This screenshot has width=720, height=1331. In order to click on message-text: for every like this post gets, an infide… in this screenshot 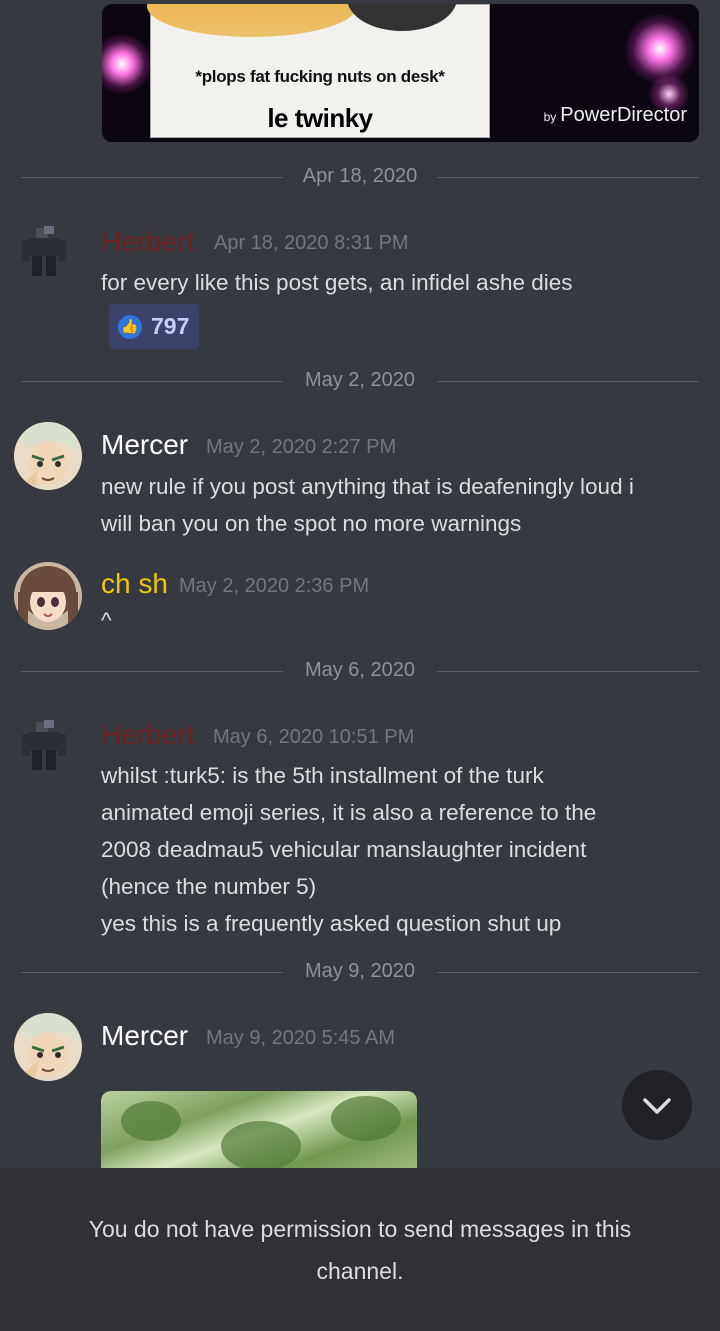, I will do `click(401, 282)`.